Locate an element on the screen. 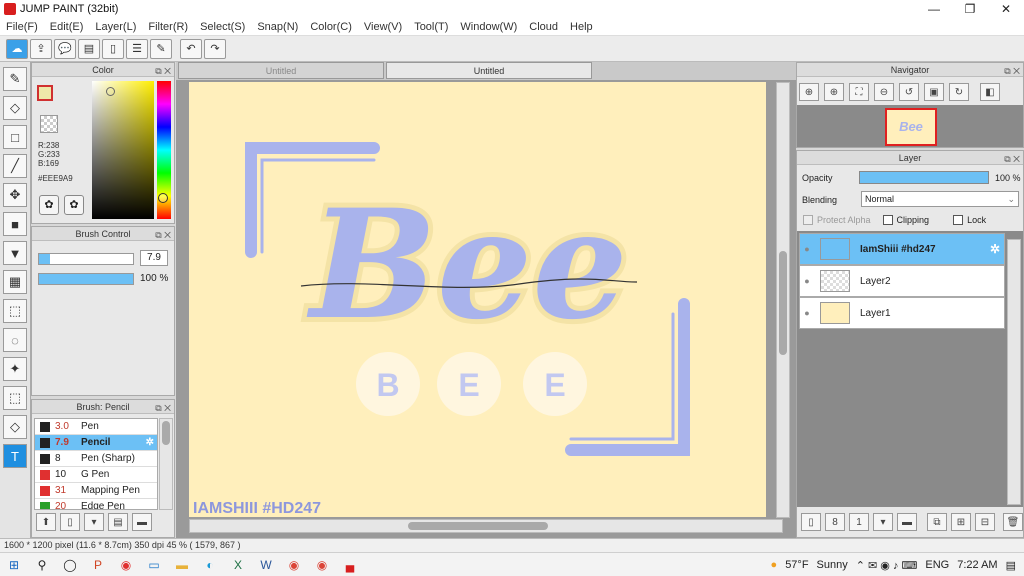 The width and height of the screenshot is (1024, 576). magic-wand-tool-icon: ✦ is located at coordinates (15, 369).